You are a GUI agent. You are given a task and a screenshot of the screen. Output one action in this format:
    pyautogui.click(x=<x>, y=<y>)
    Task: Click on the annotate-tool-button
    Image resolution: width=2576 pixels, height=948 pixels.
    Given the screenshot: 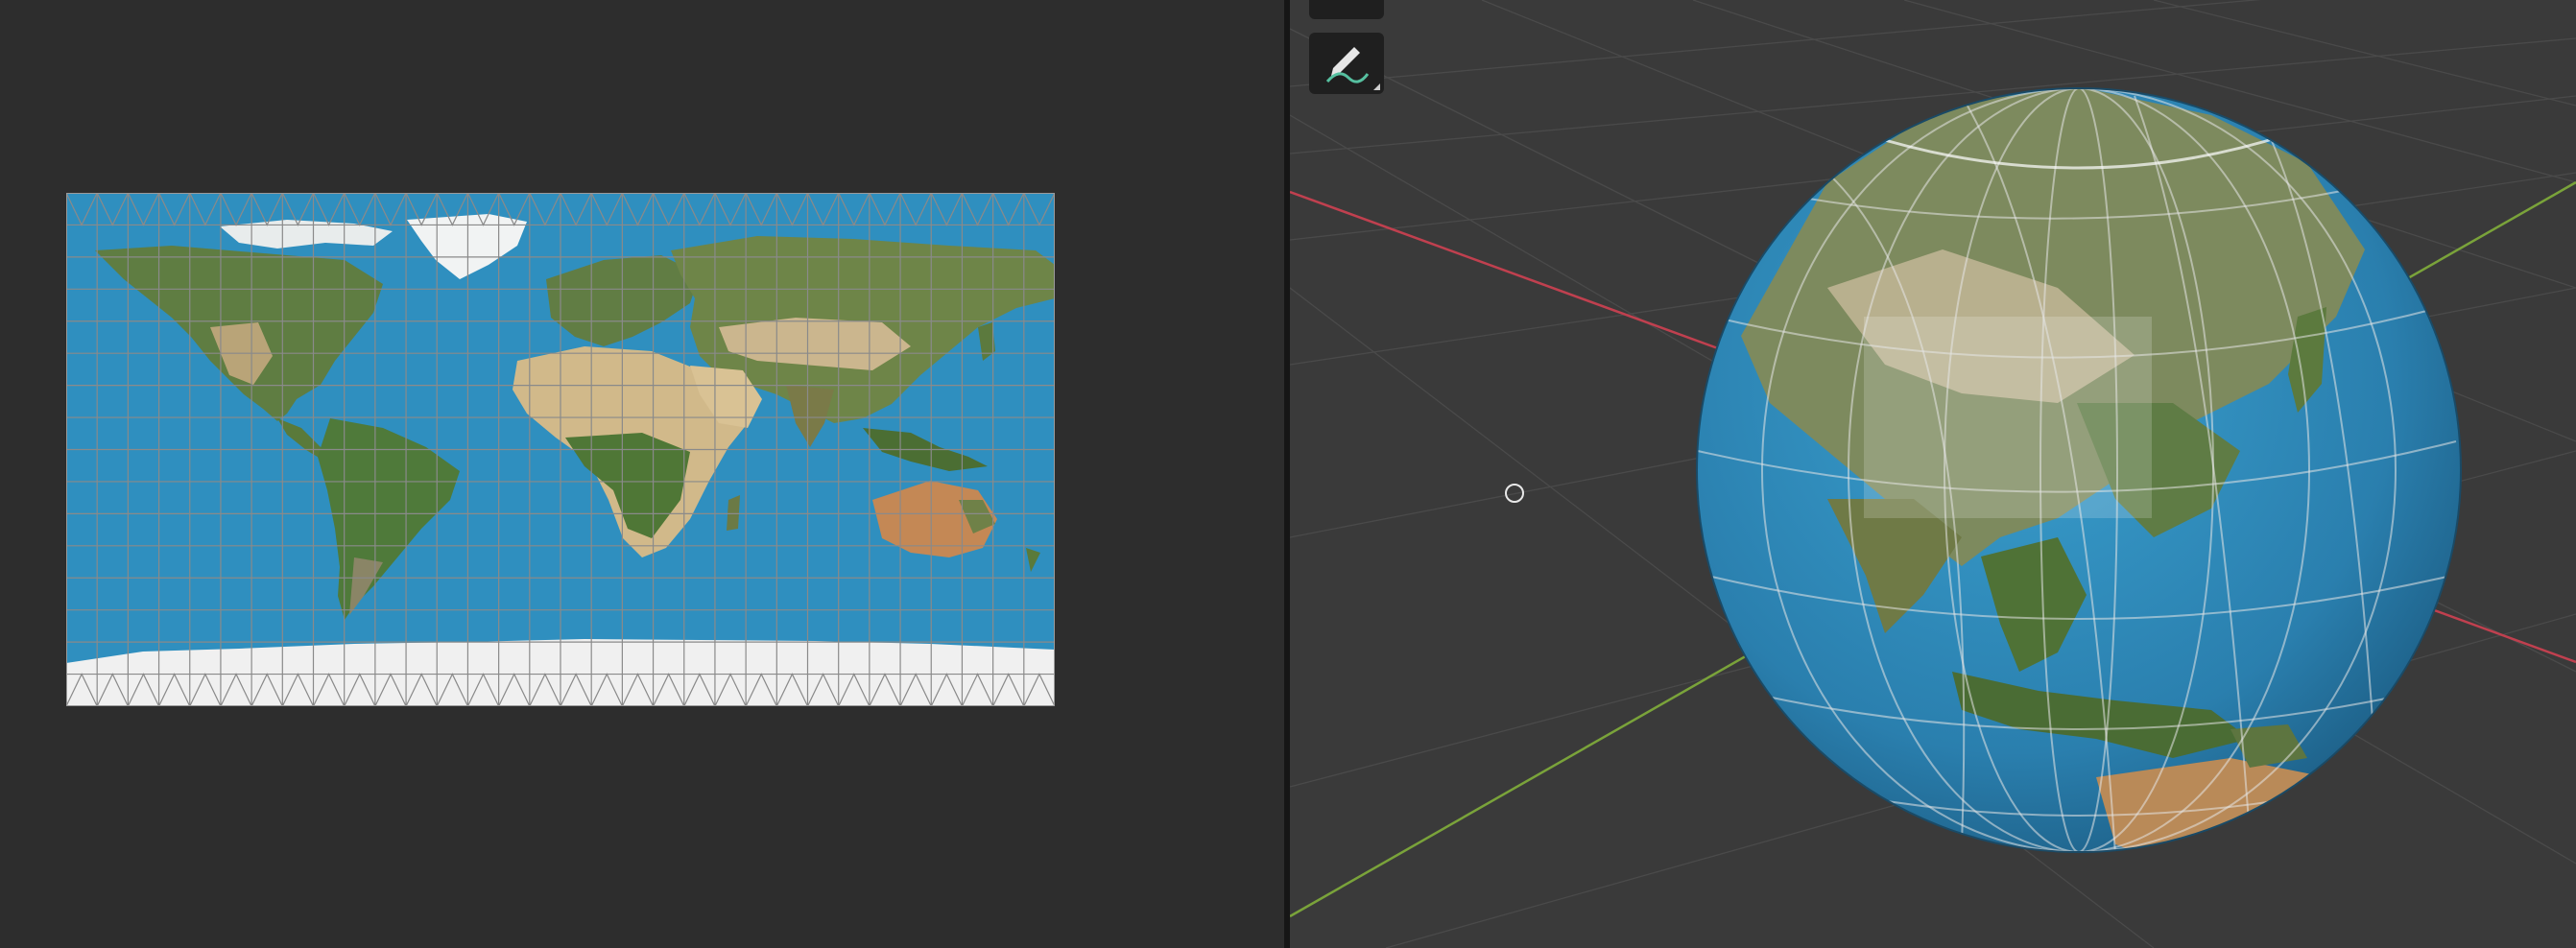 What is the action you would take?
    pyautogui.click(x=1346, y=63)
    